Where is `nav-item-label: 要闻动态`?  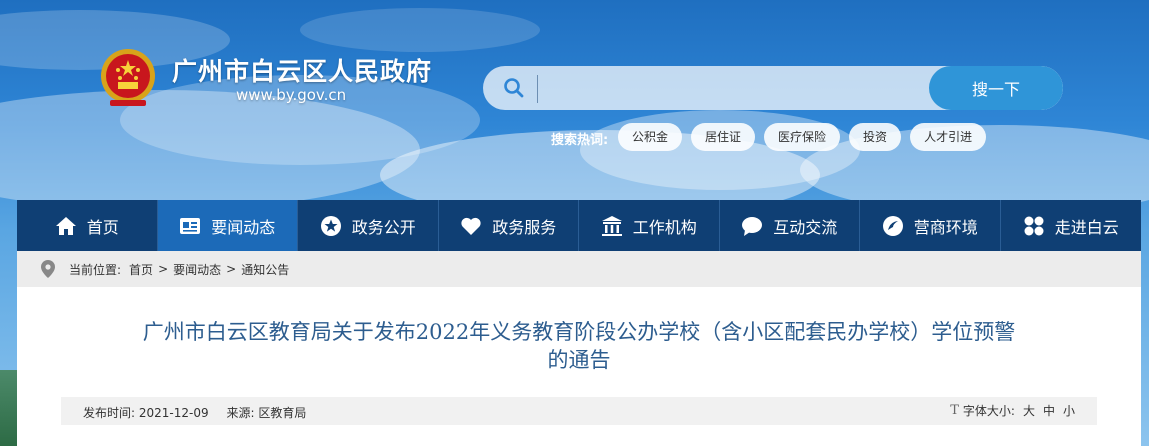 nav-item-label: 要闻动态 is located at coordinates (243, 227).